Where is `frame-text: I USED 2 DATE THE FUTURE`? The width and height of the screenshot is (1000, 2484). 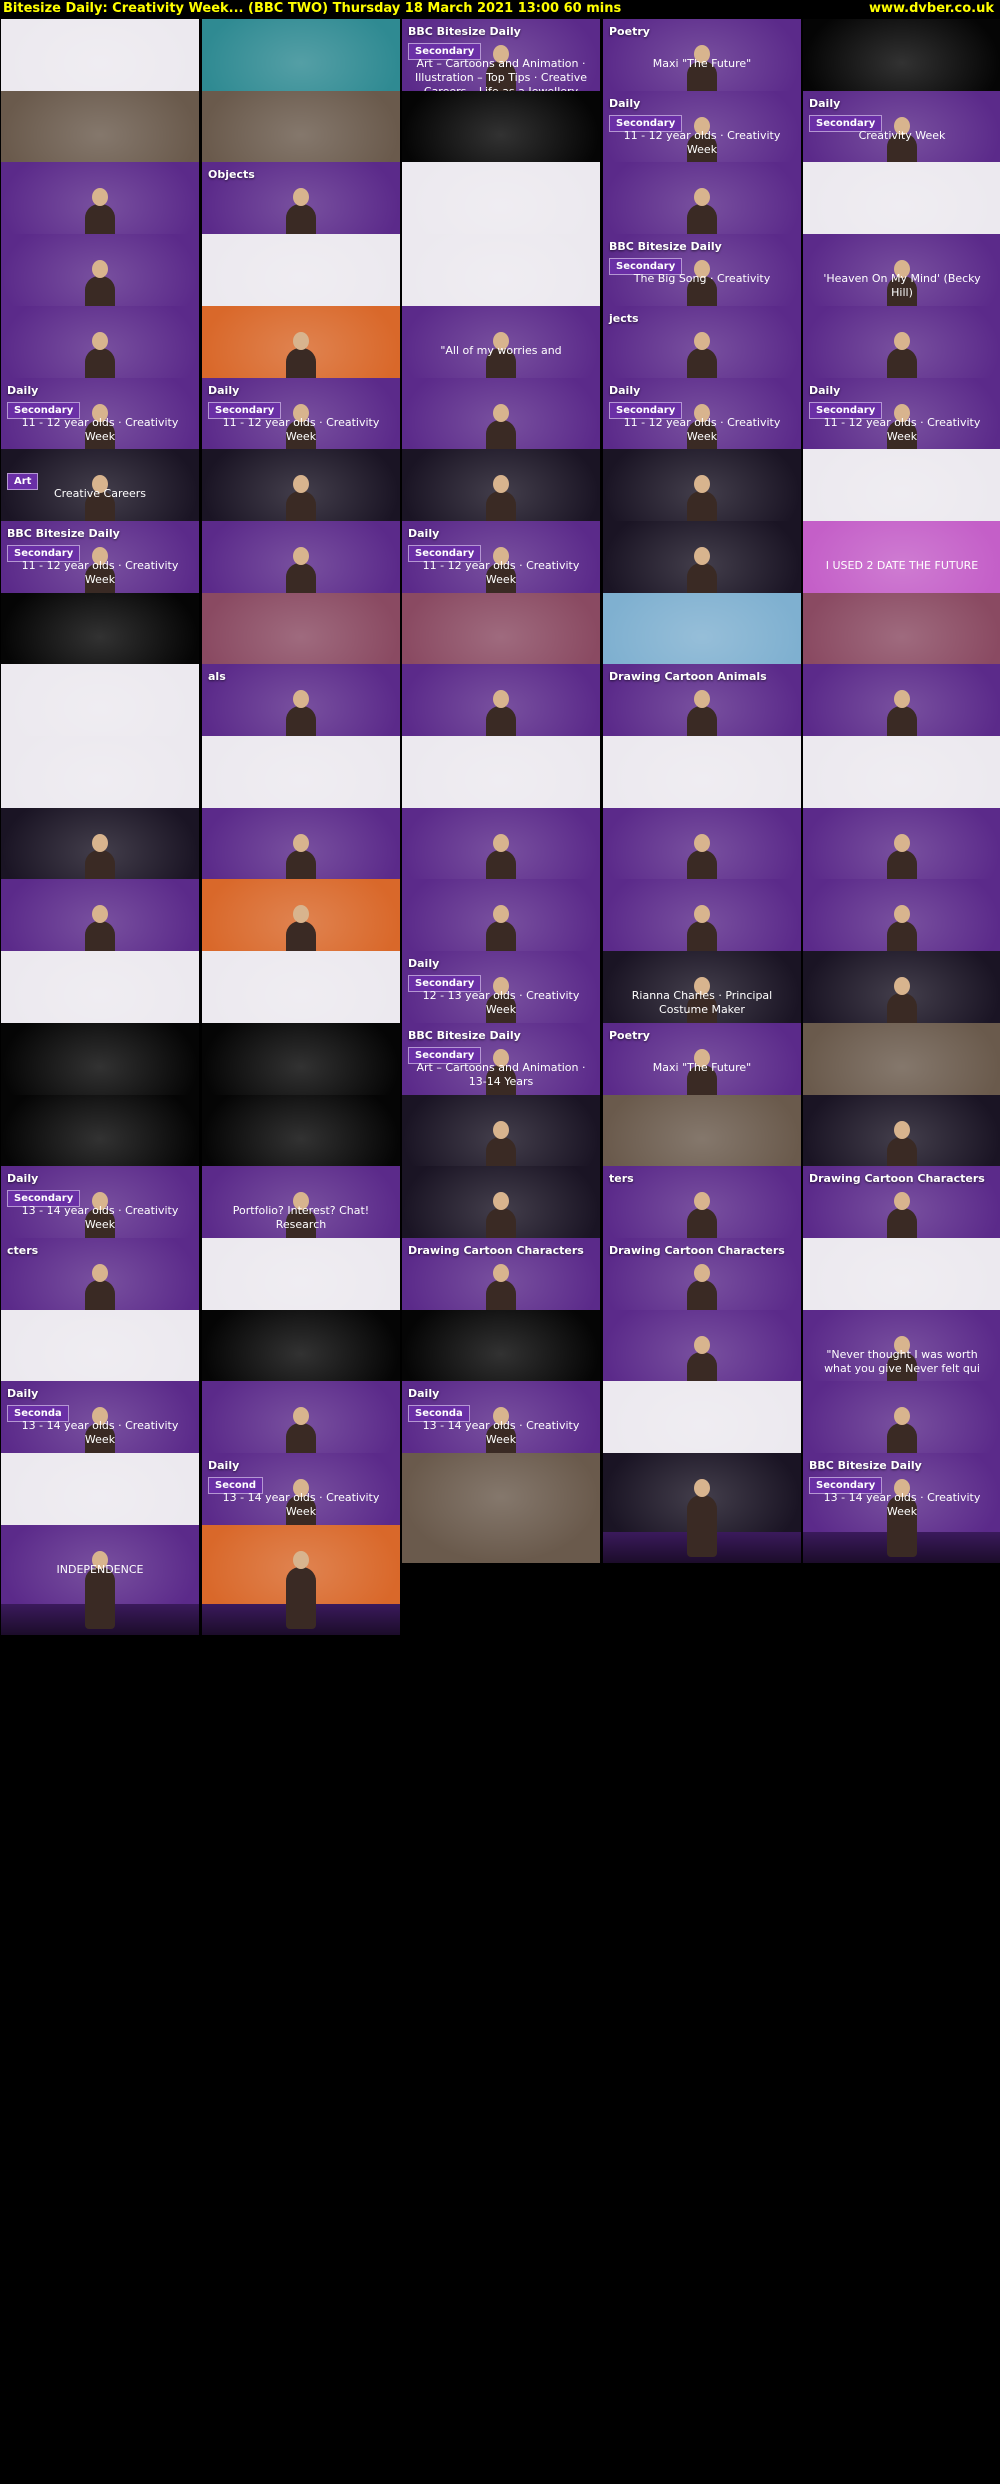 frame-text: I USED 2 DATE THE FUTURE is located at coordinates (902, 565).